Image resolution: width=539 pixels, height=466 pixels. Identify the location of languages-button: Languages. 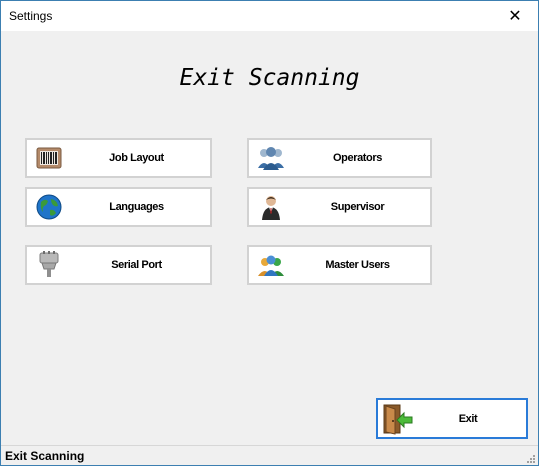
(118, 207).